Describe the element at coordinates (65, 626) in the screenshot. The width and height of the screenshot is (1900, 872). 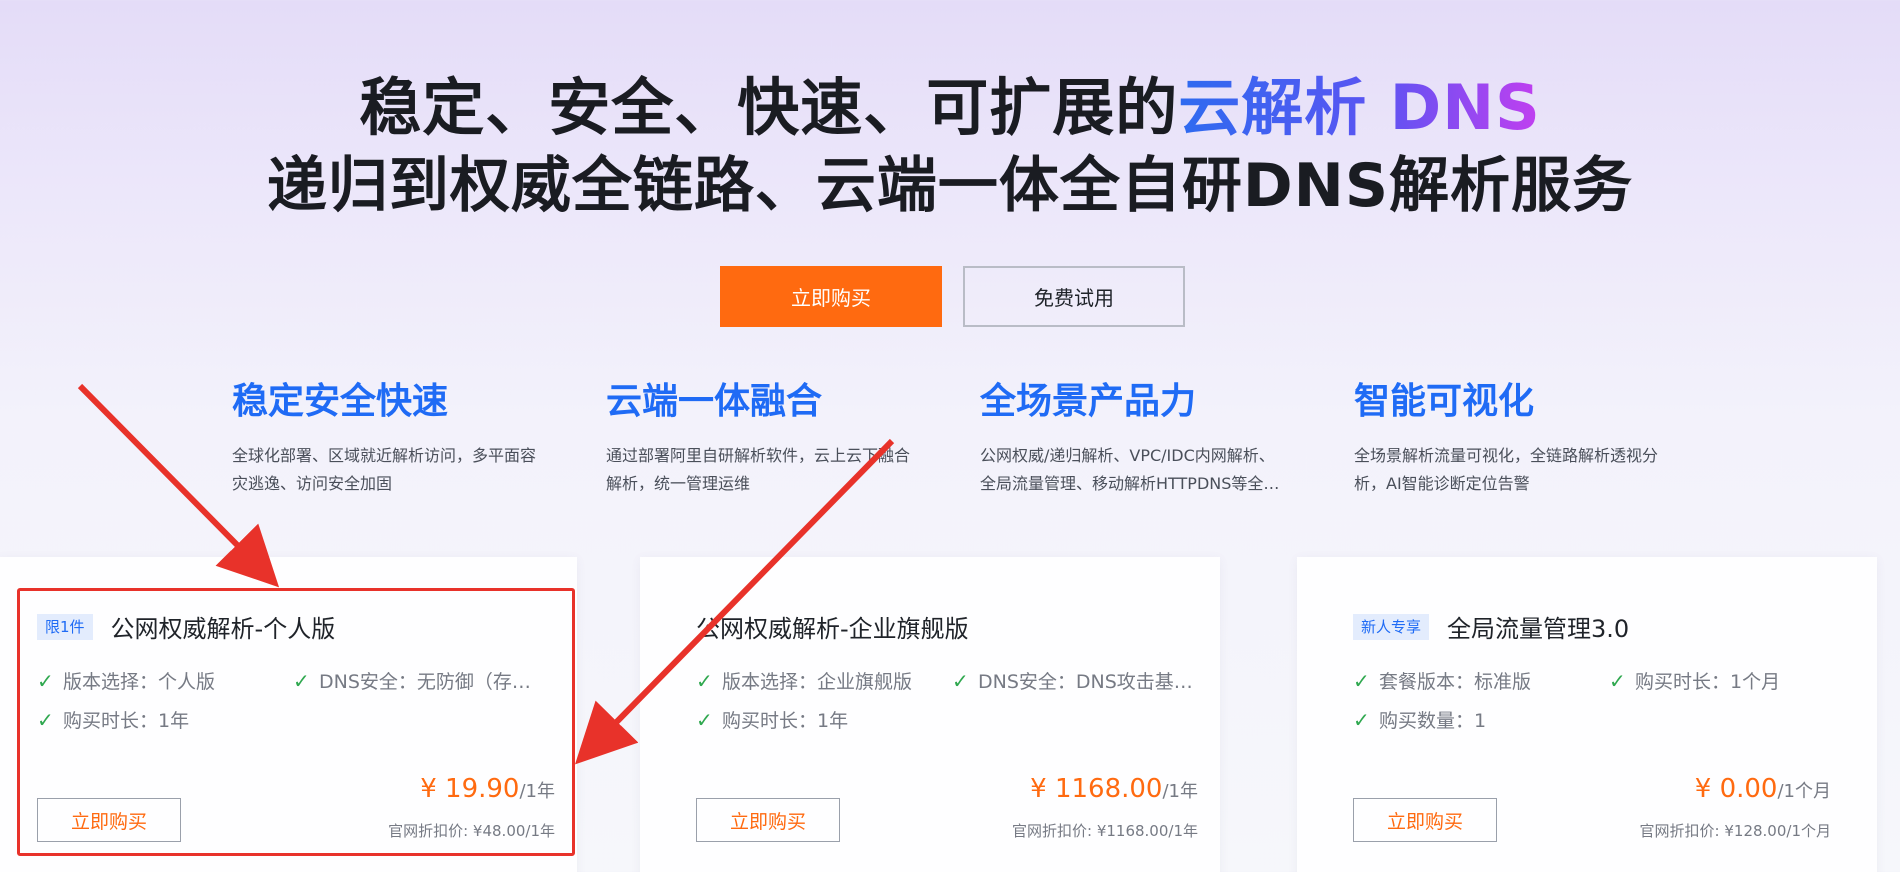
I see `limit-badge: 限1件` at that location.